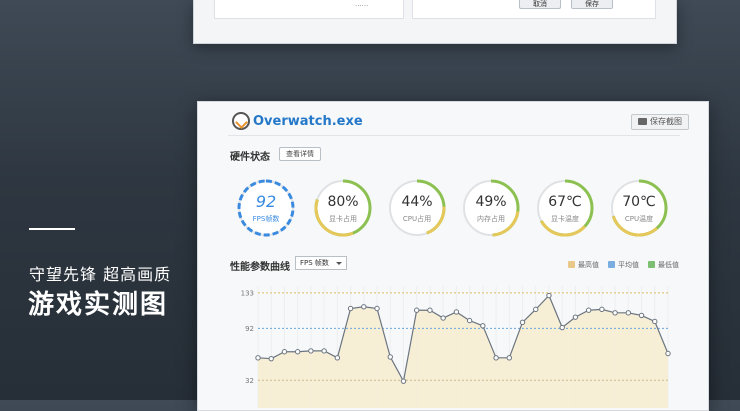 This screenshot has width=740, height=411. I want to click on metric-select: FPS 帧数, so click(321, 263).